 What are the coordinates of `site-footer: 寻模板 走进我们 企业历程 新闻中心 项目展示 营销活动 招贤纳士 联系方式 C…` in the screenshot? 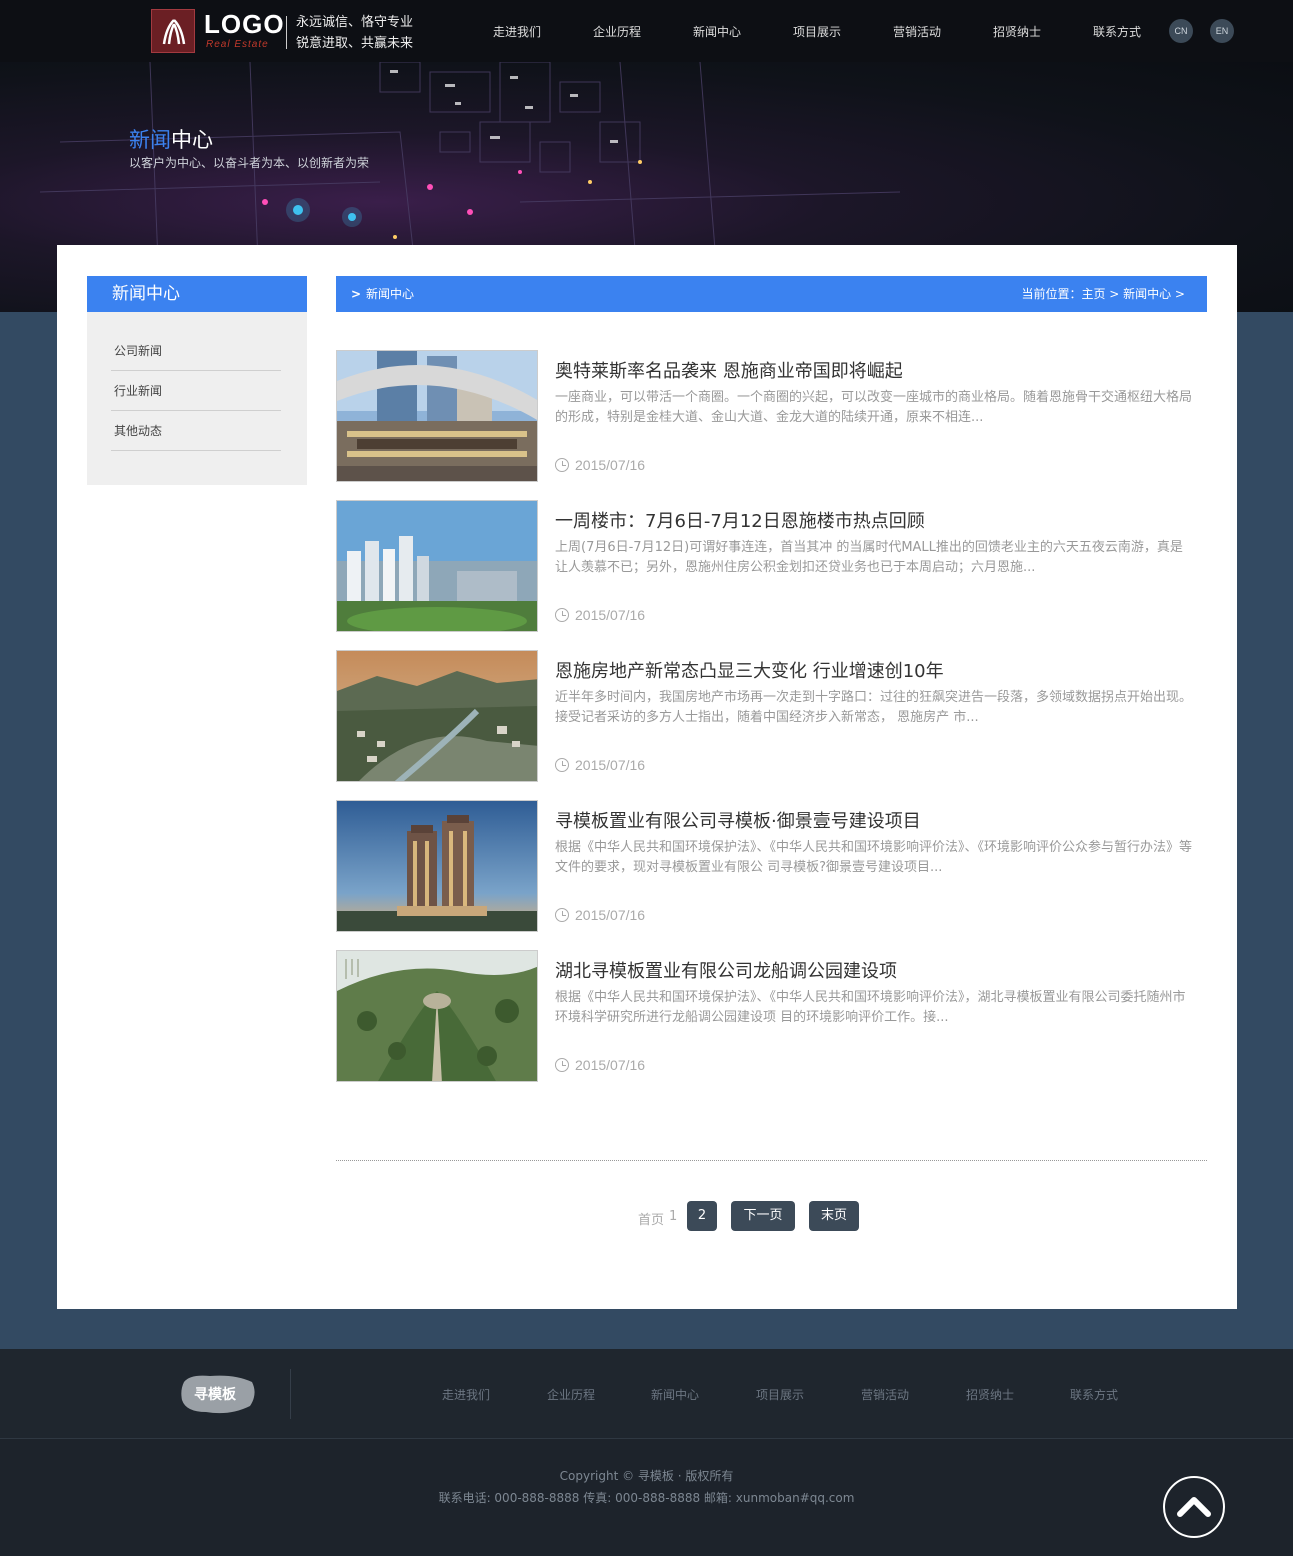 It's located at (646, 1452).